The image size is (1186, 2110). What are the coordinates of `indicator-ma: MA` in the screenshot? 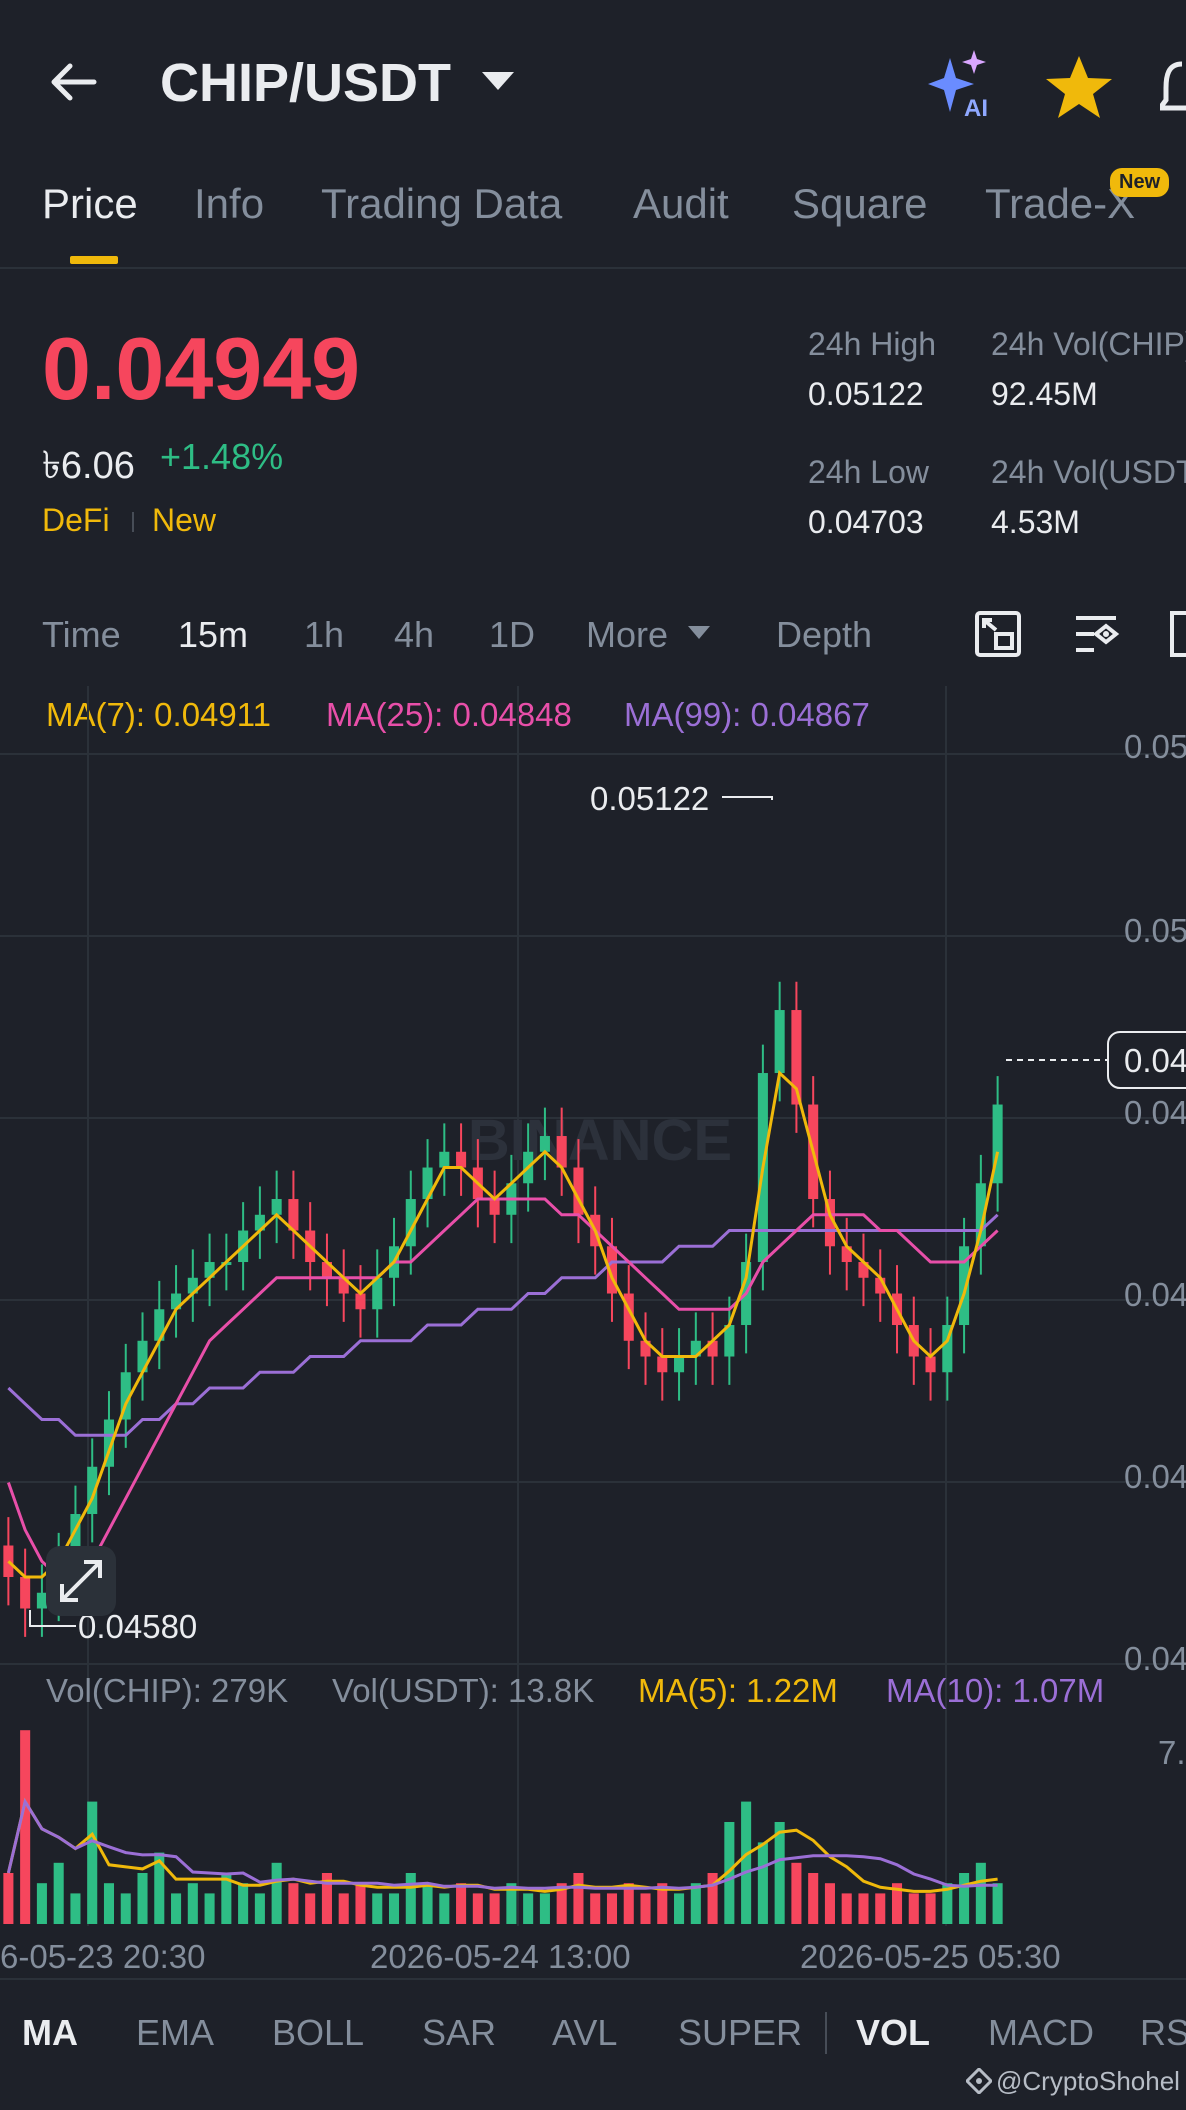 It's located at (50, 2033).